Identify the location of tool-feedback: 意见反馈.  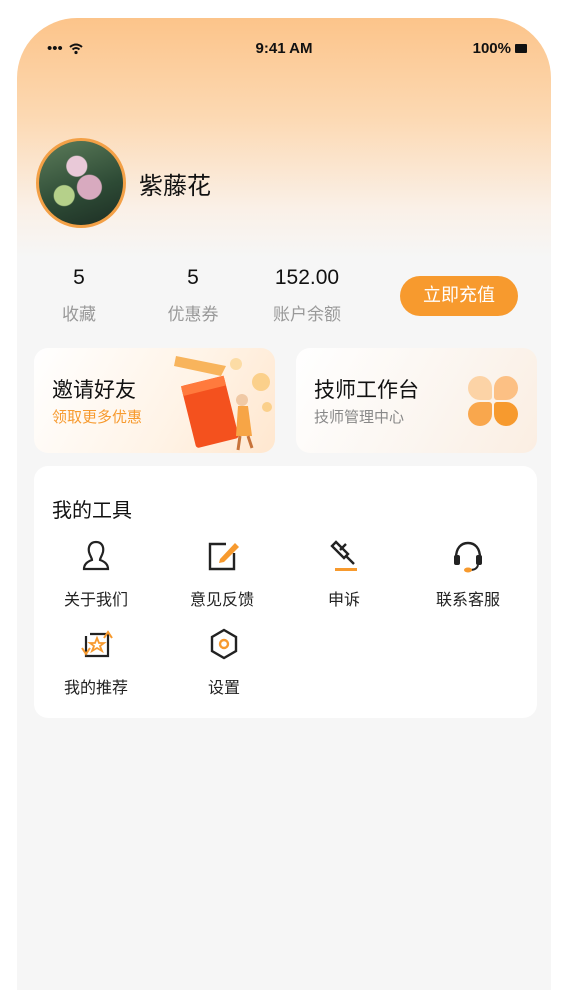
(222, 574).